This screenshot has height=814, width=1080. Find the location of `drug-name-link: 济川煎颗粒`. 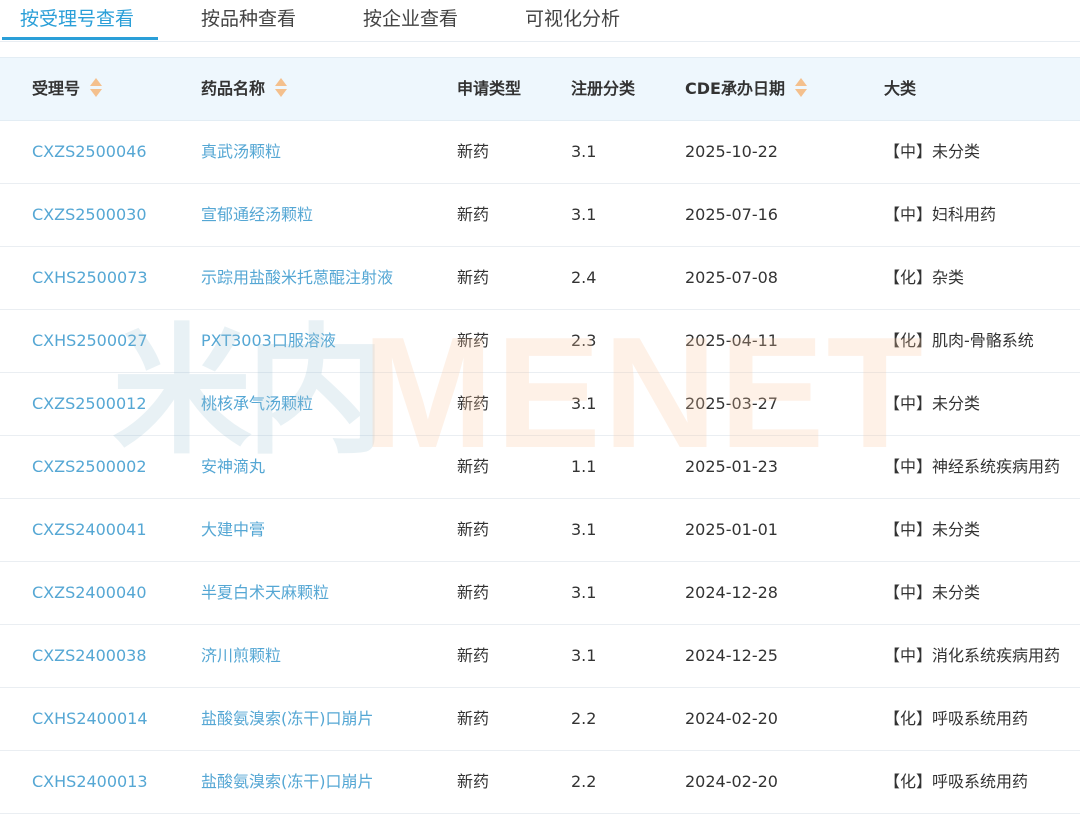

drug-name-link: 济川煎颗粒 is located at coordinates (241, 656).